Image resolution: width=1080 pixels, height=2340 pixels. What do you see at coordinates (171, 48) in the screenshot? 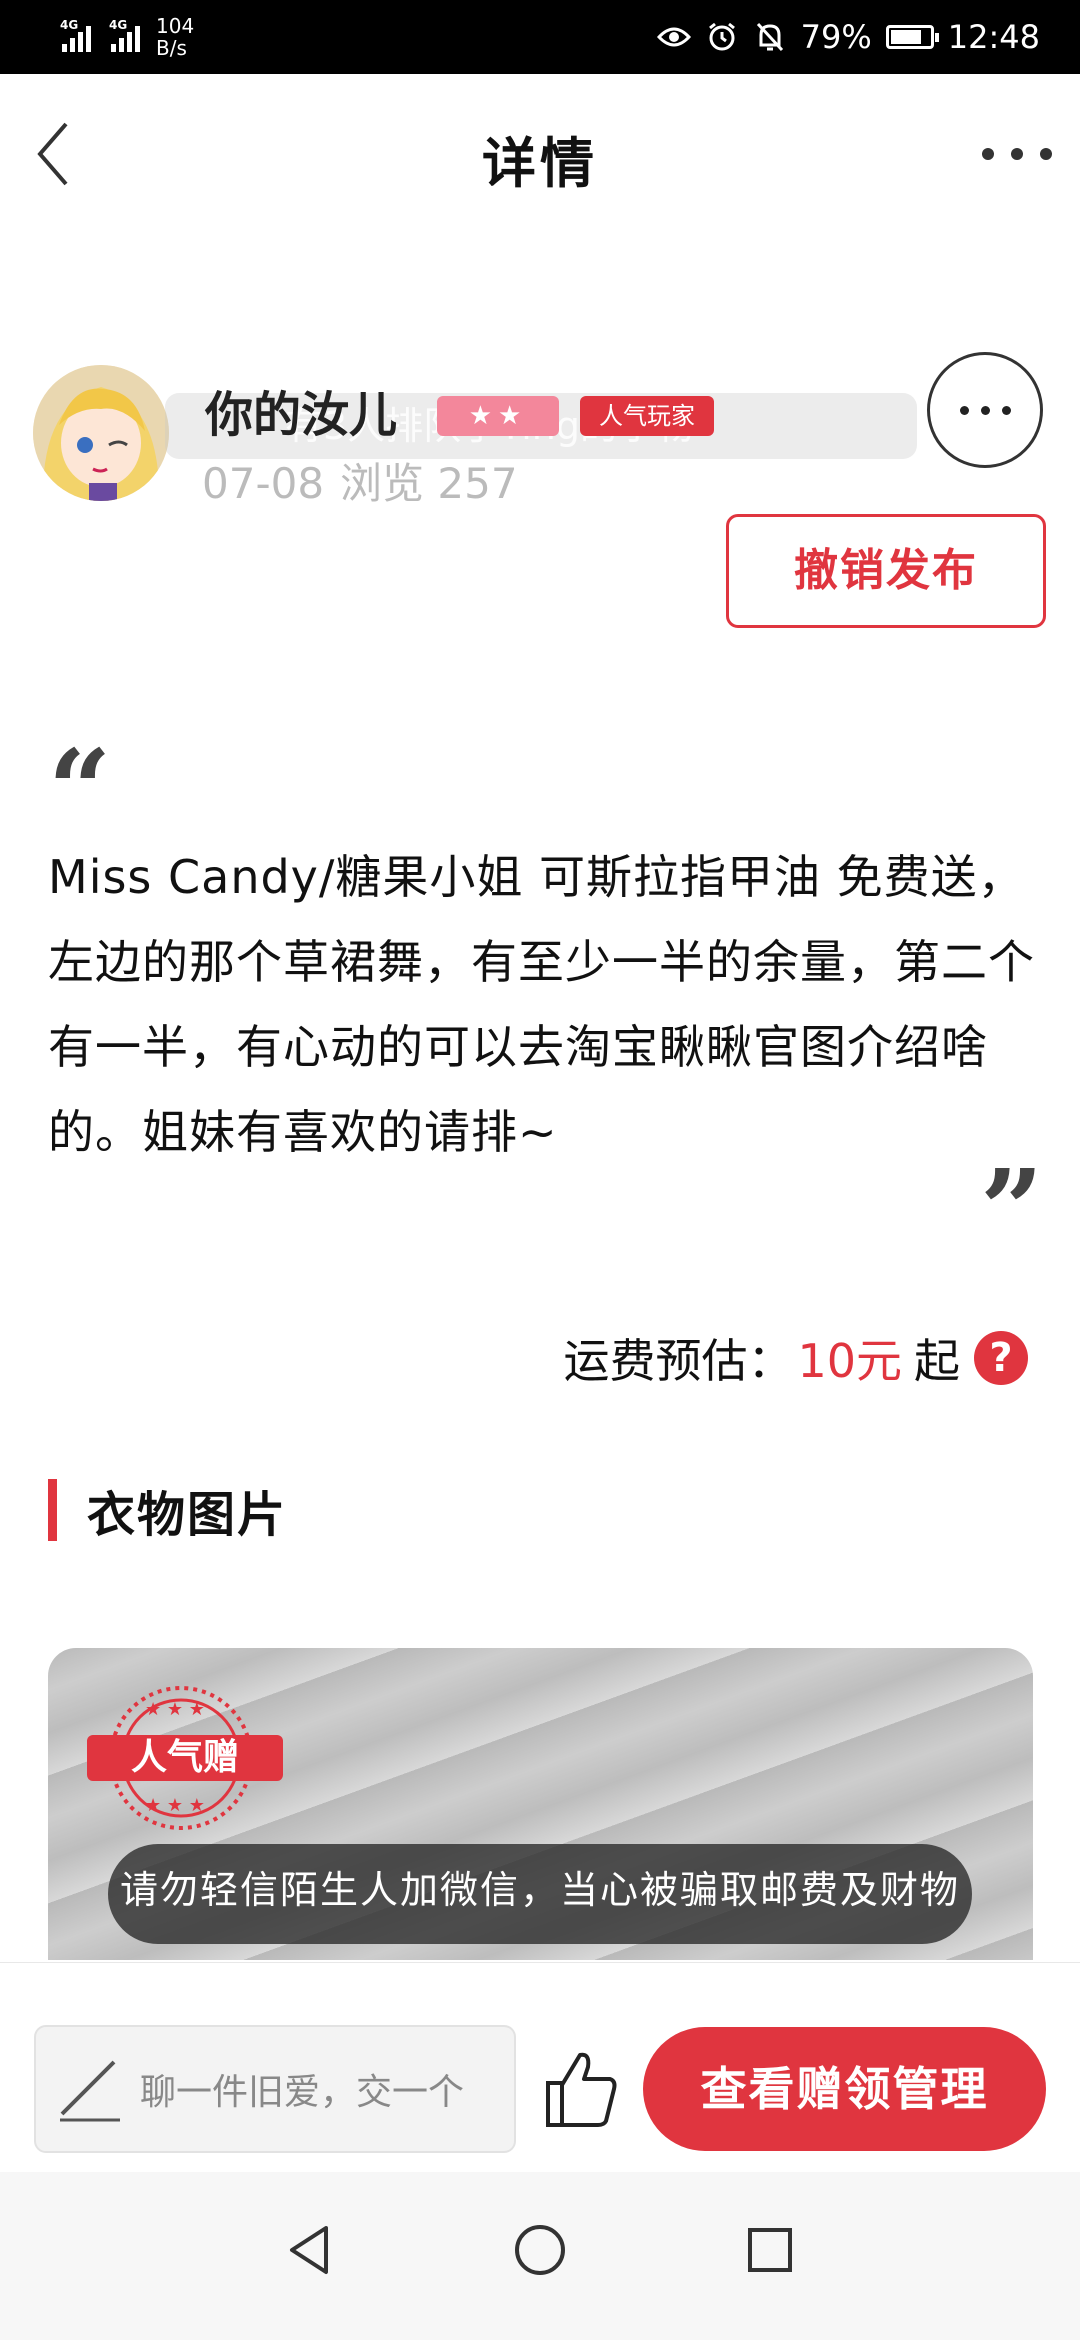
I see `net-speed-unit: B/s` at bounding box center [171, 48].